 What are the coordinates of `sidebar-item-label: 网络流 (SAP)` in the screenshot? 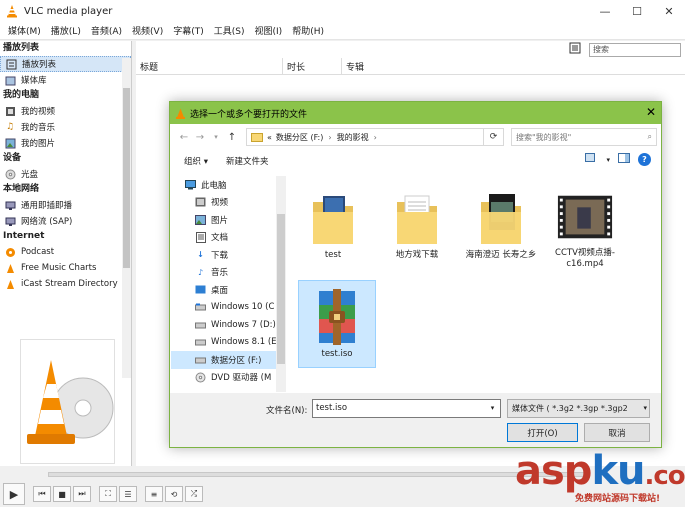 It's located at (47, 222).